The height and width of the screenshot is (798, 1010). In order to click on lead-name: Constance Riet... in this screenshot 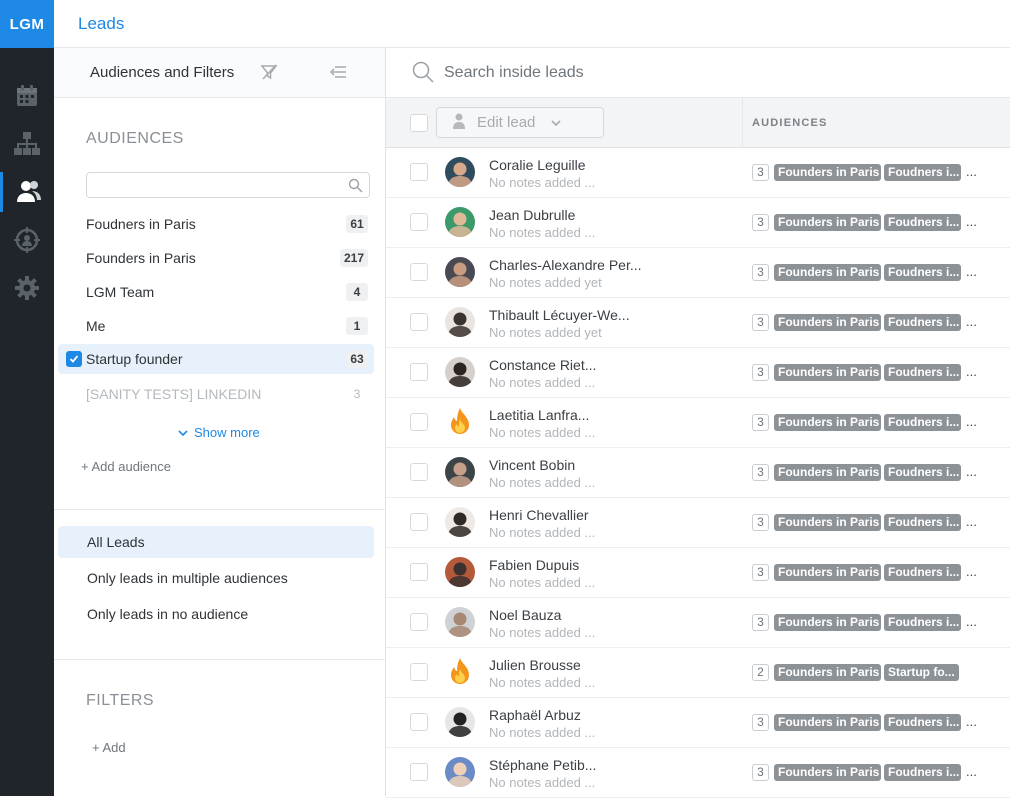, I will do `click(542, 365)`.